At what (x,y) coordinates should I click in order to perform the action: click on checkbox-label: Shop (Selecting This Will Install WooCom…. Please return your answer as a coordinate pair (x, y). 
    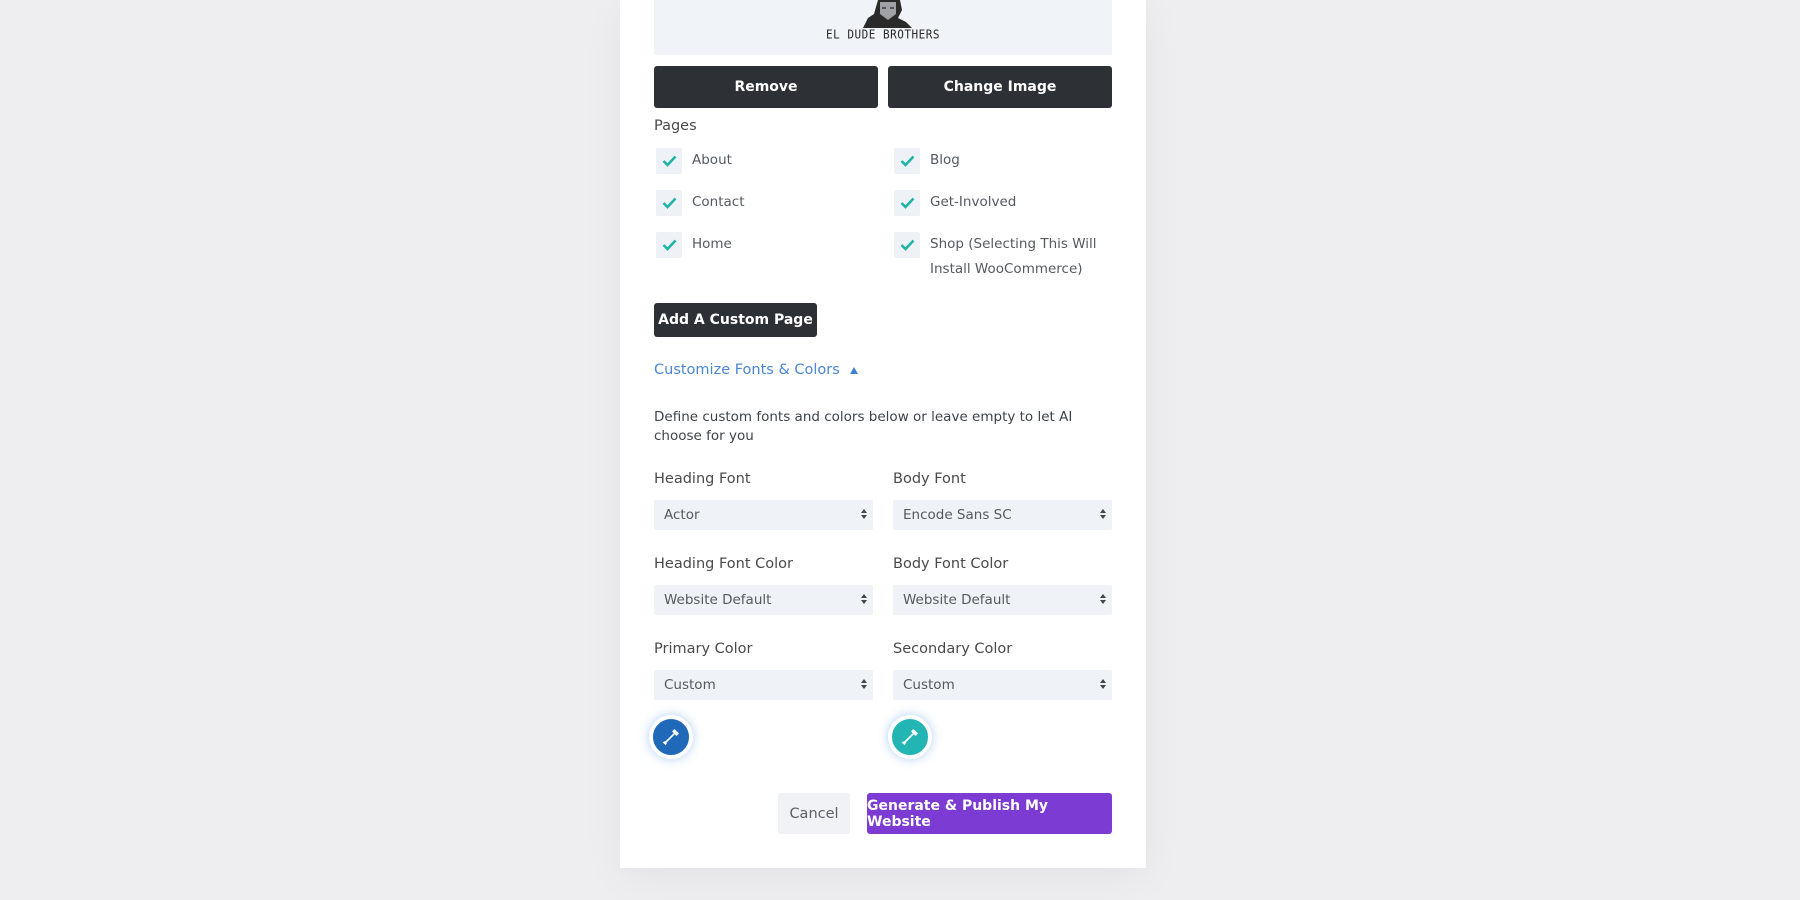
    Looking at the image, I should click on (1013, 256).